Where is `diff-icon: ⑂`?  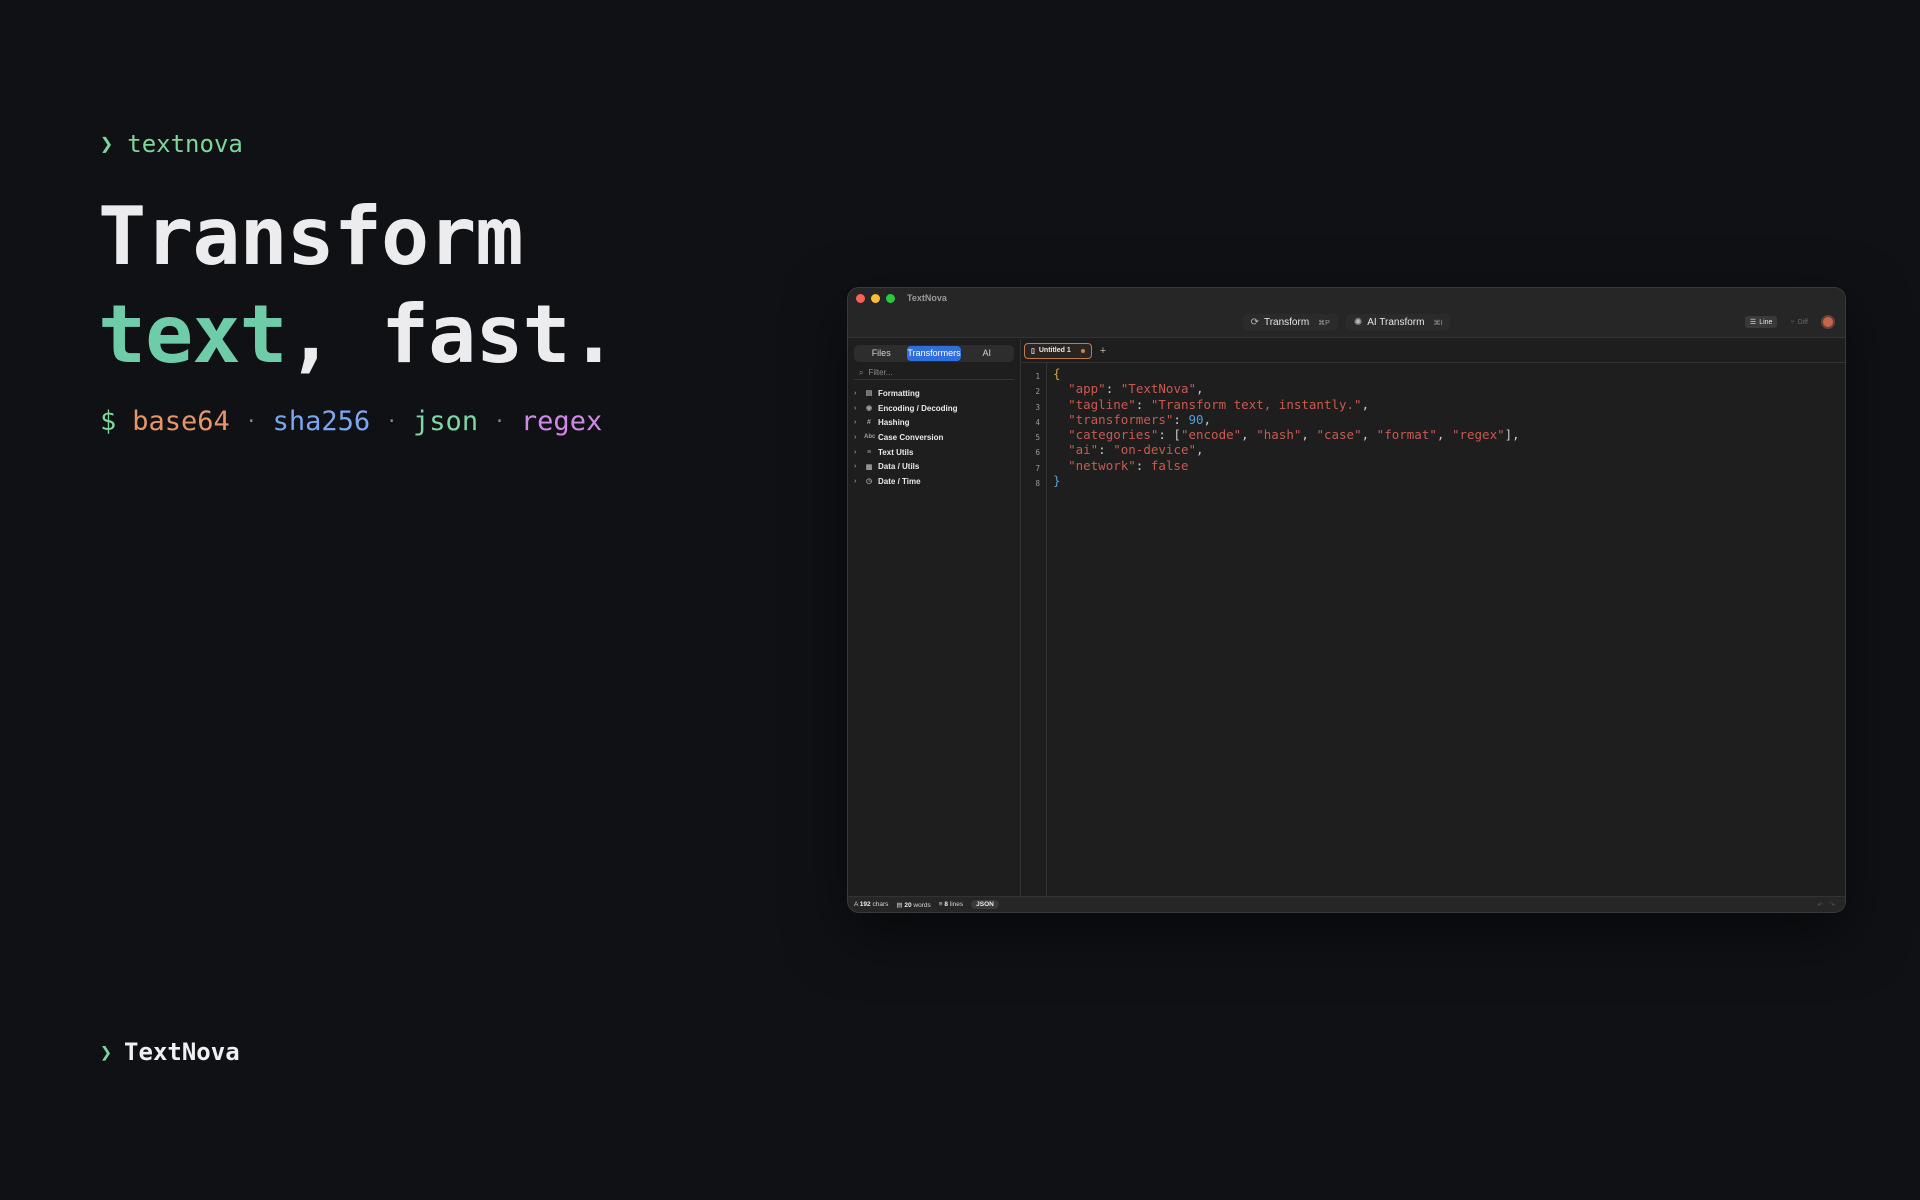
diff-icon: ⑂ is located at coordinates (1792, 322).